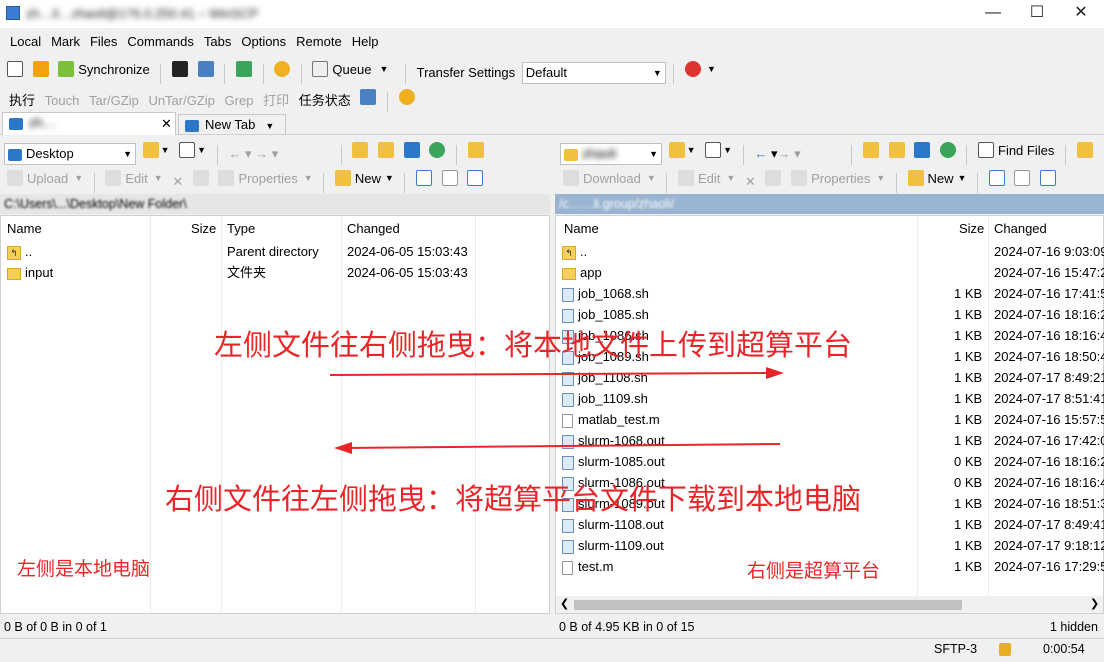 The width and height of the screenshot is (1104, 662). I want to click on hidden-files-count: 1 hidden, so click(1074, 627).